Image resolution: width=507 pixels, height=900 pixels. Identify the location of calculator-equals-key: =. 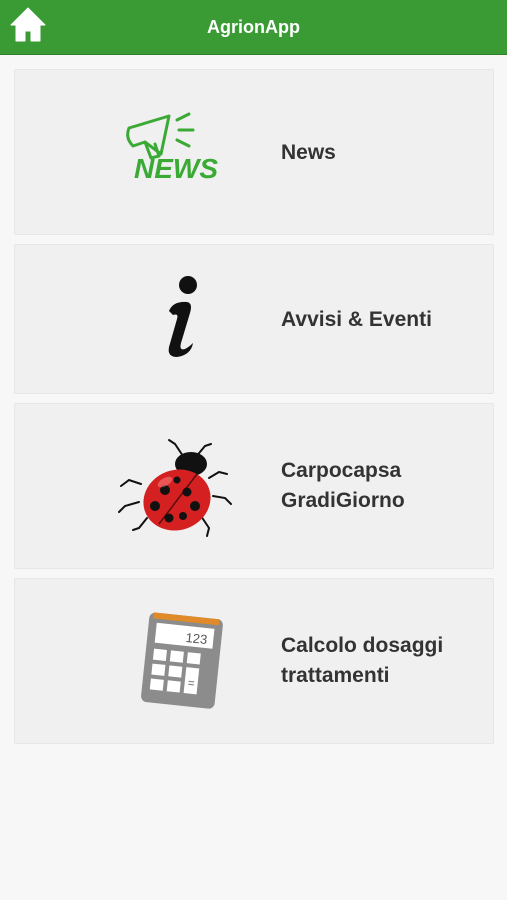
(191, 683).